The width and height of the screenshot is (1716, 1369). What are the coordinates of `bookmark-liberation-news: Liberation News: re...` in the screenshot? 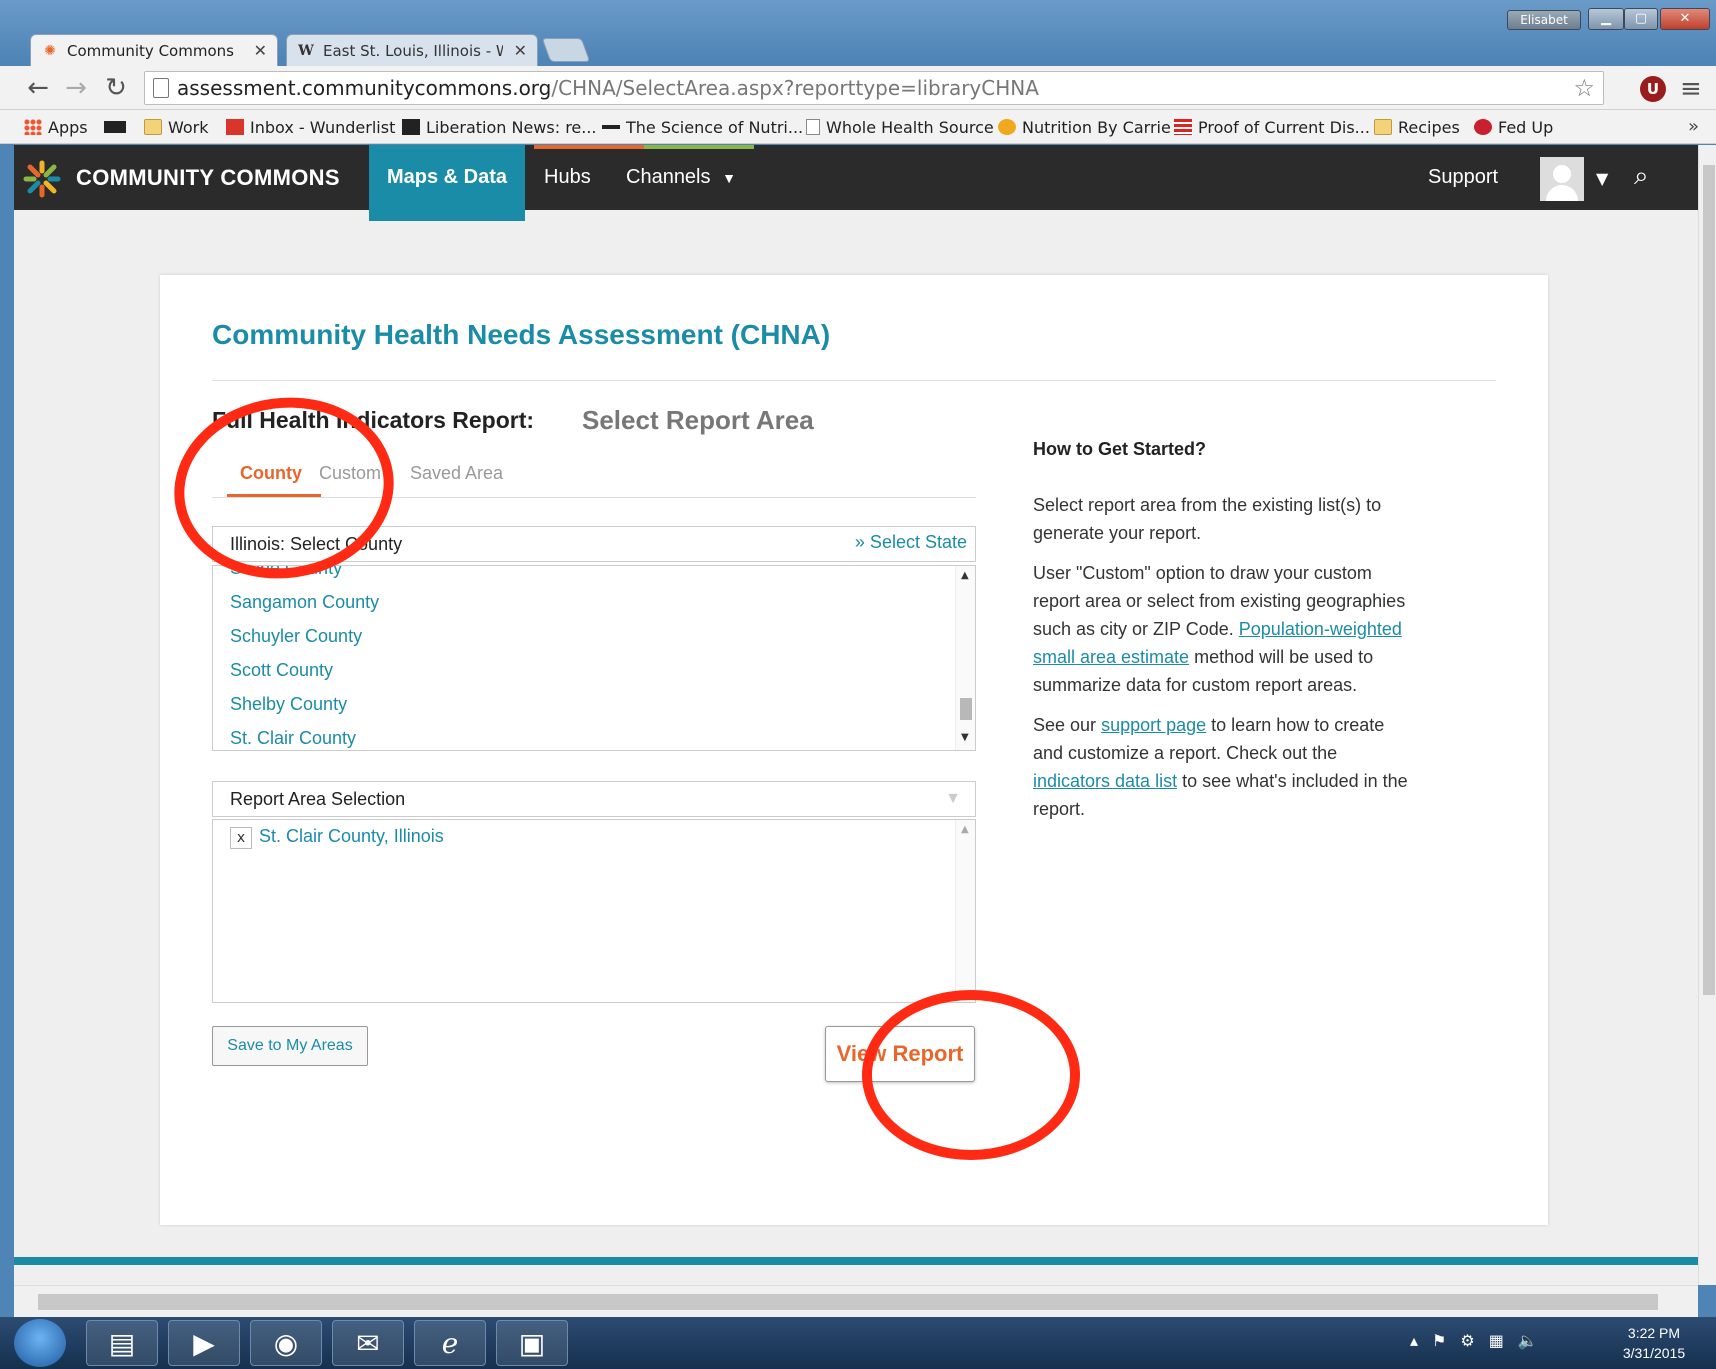 It's located at (499, 127).